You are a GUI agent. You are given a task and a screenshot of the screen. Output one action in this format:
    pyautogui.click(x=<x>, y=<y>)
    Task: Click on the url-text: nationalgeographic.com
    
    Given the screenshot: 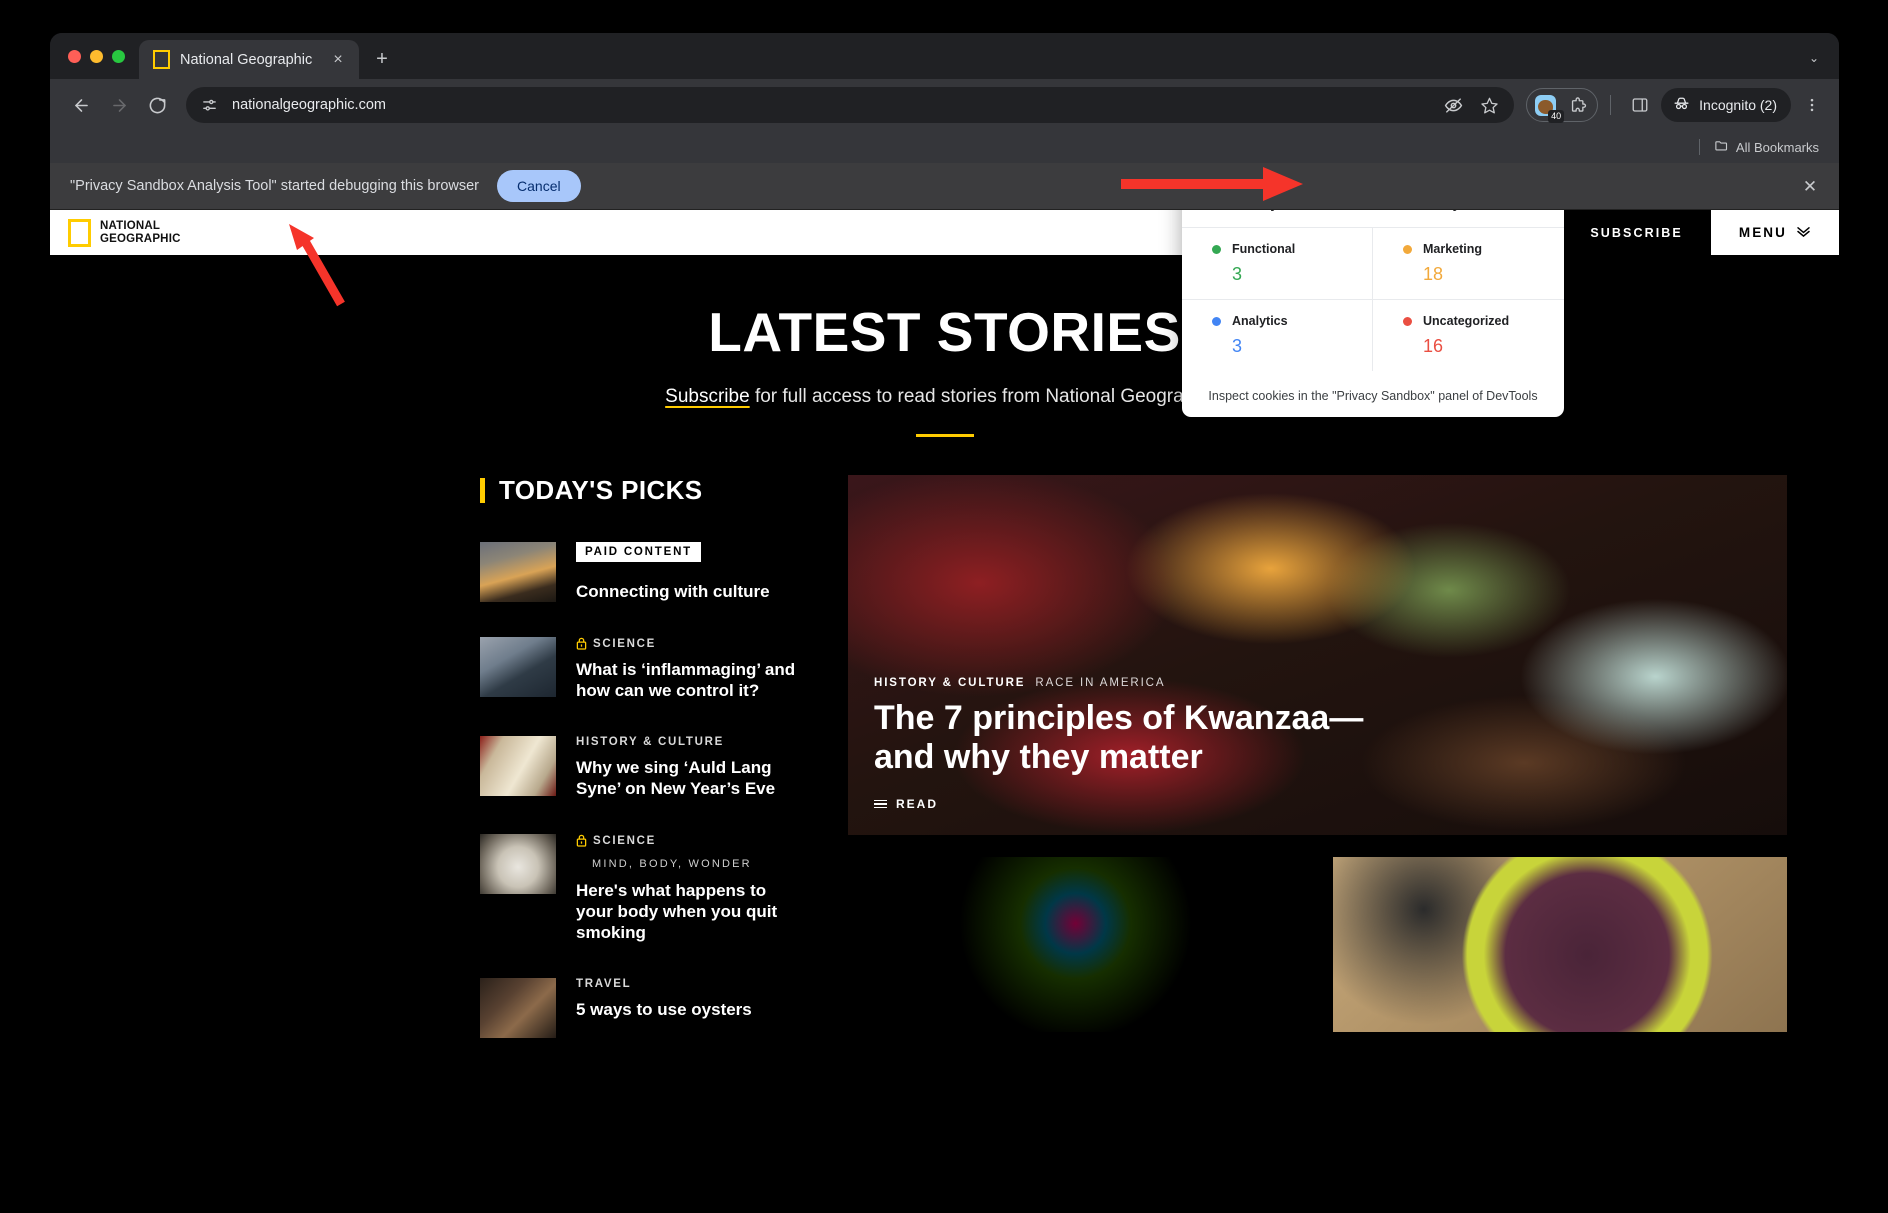 What is the action you would take?
    pyautogui.click(x=829, y=105)
    